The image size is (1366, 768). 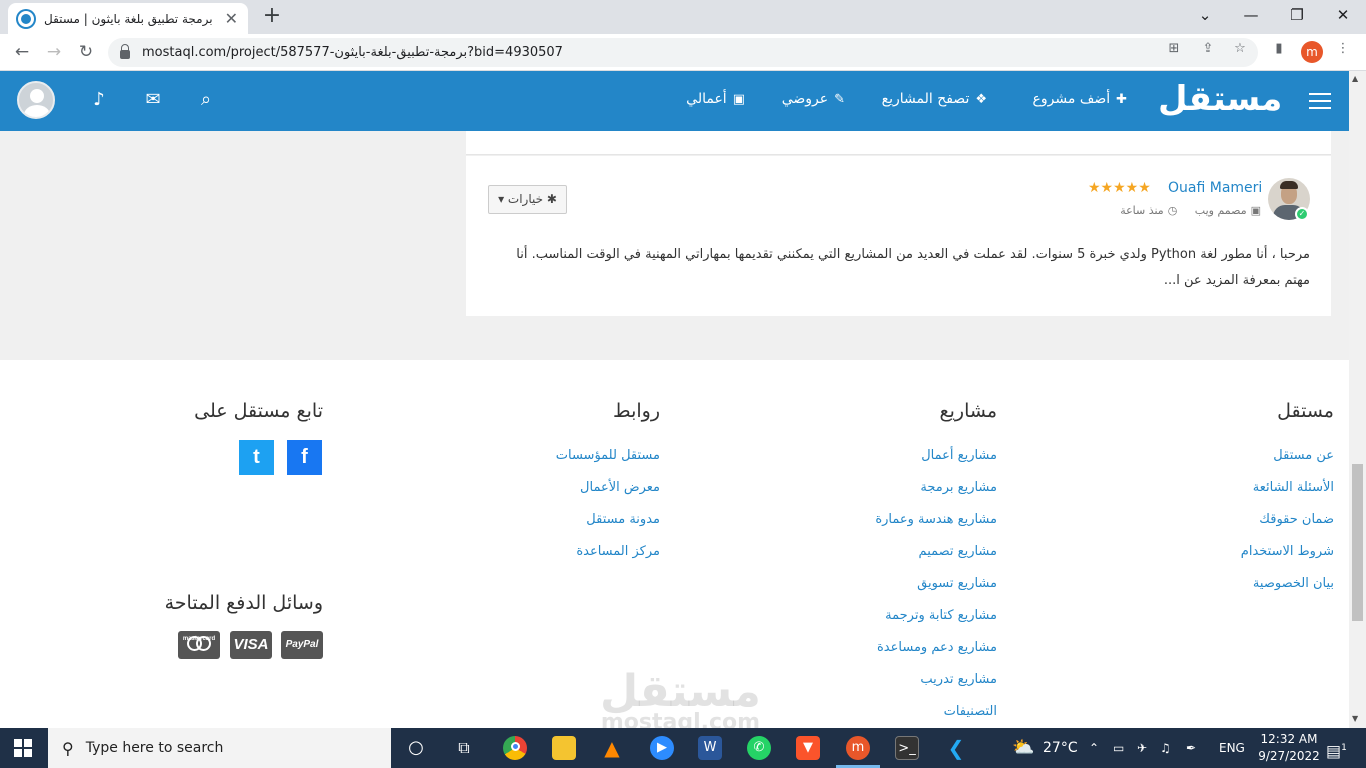 What do you see at coordinates (206, 99) in the screenshot?
I see `search-icon: ⌕` at bounding box center [206, 99].